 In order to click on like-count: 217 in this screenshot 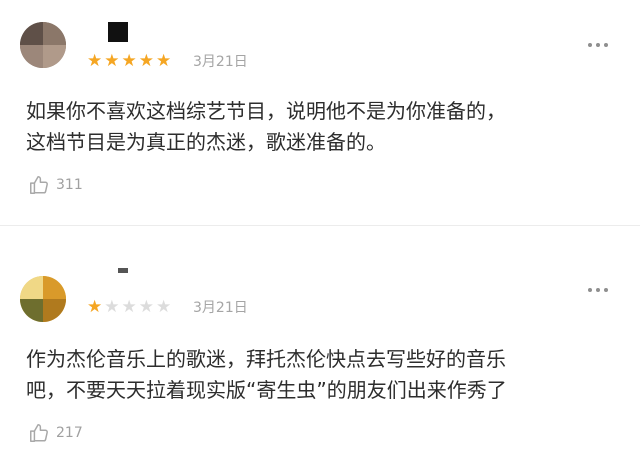, I will do `click(69, 433)`.